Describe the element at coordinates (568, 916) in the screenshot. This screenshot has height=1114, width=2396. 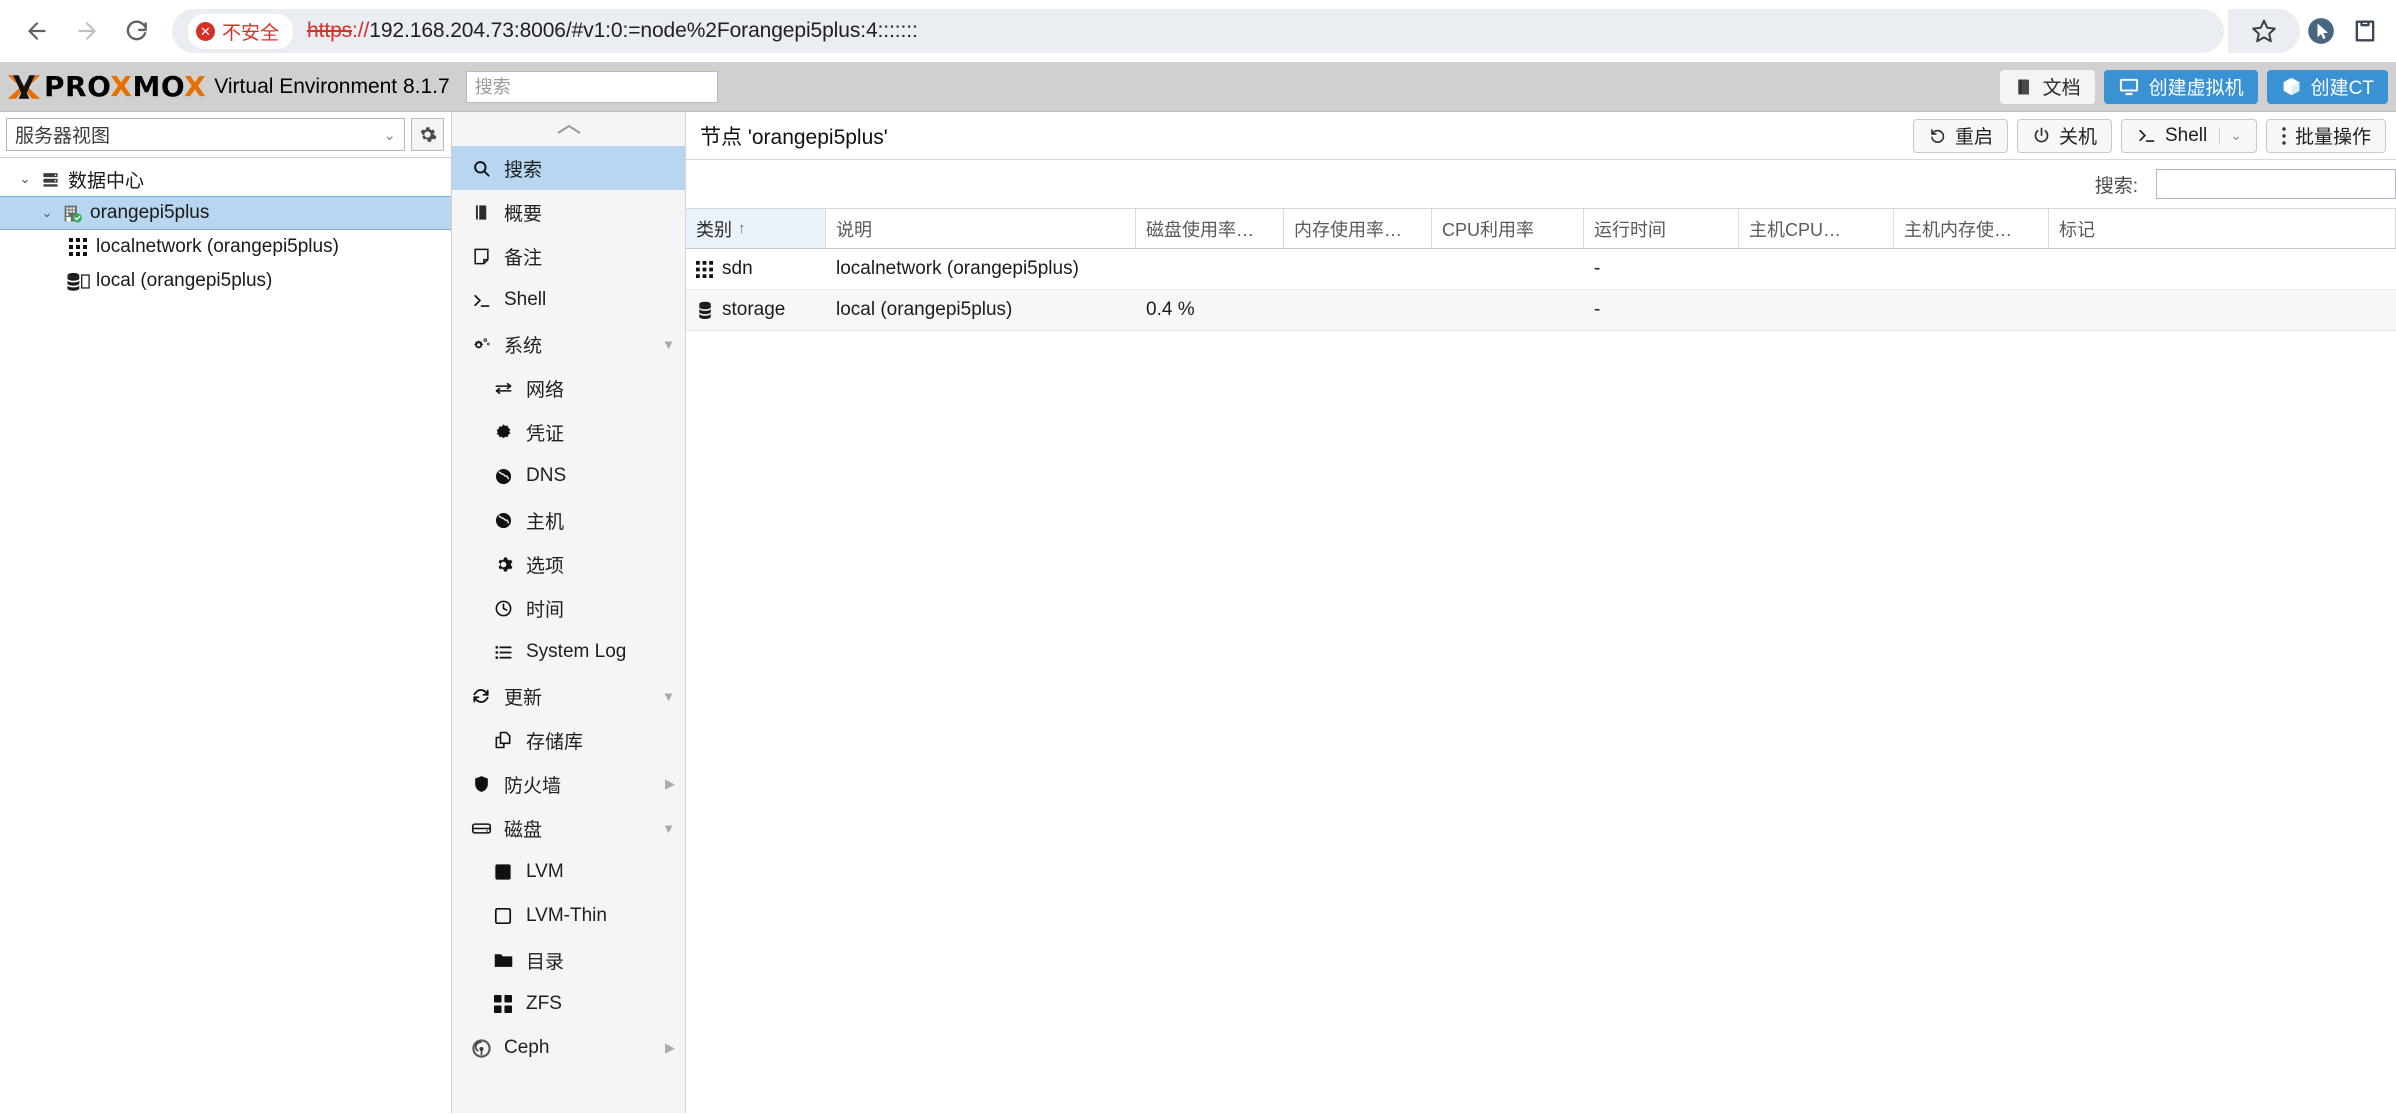
I see `nav-item-lvm-thin: LVM-Thin` at that location.